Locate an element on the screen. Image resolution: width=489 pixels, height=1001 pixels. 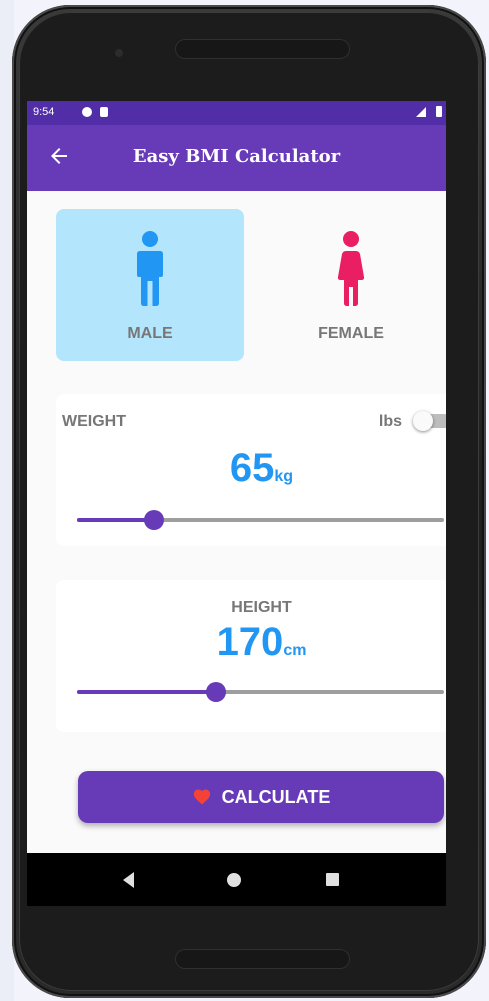
weight-value-display: 65kg is located at coordinates (251, 468).